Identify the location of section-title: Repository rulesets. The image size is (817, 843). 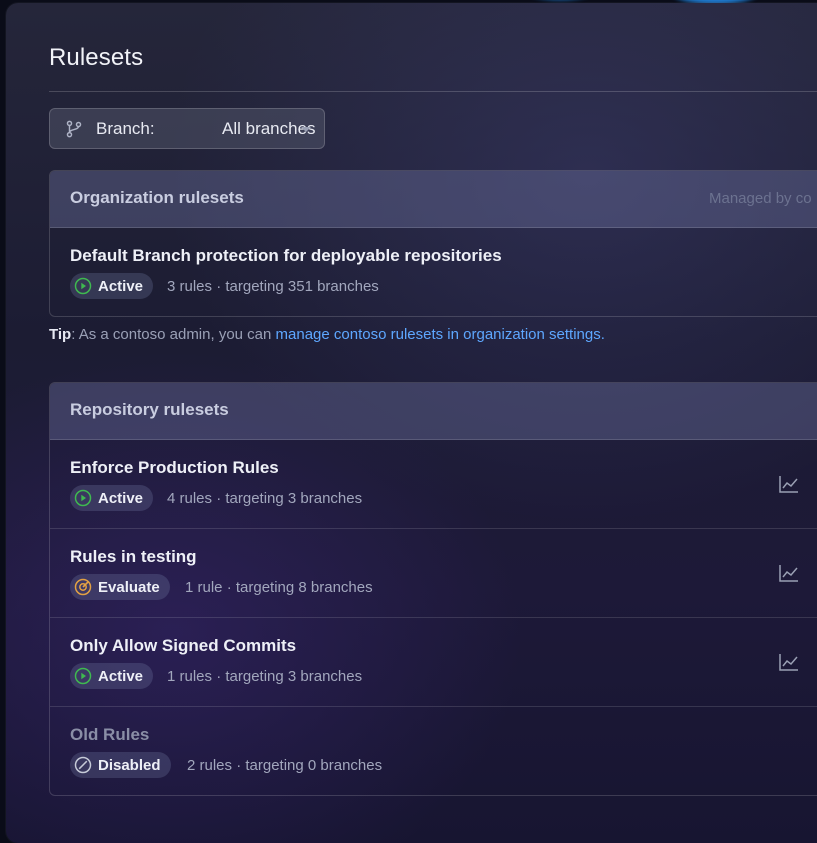
(149, 409).